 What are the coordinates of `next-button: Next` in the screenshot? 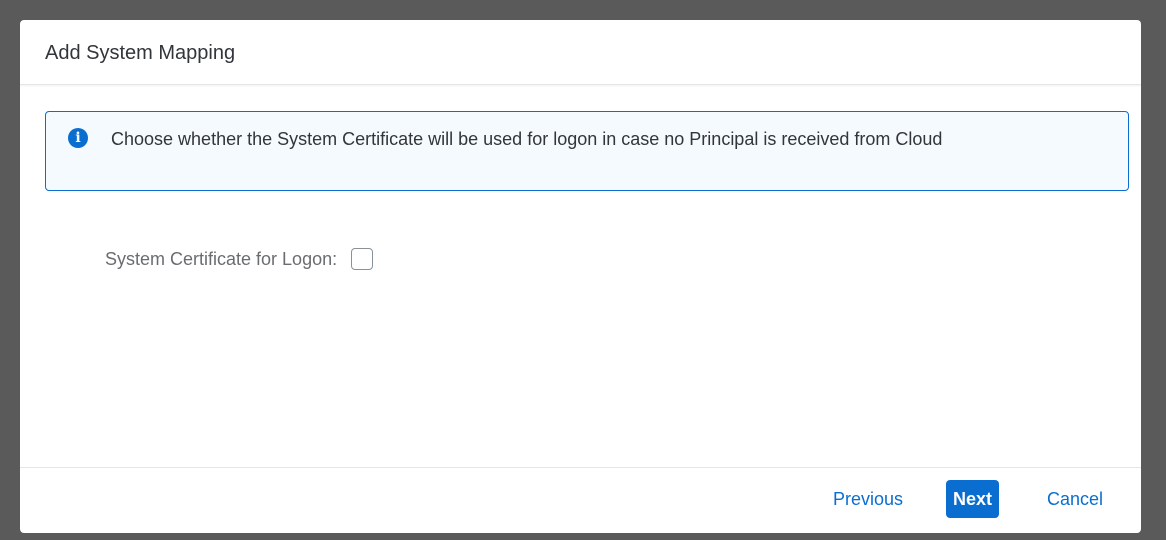 It's located at (973, 499).